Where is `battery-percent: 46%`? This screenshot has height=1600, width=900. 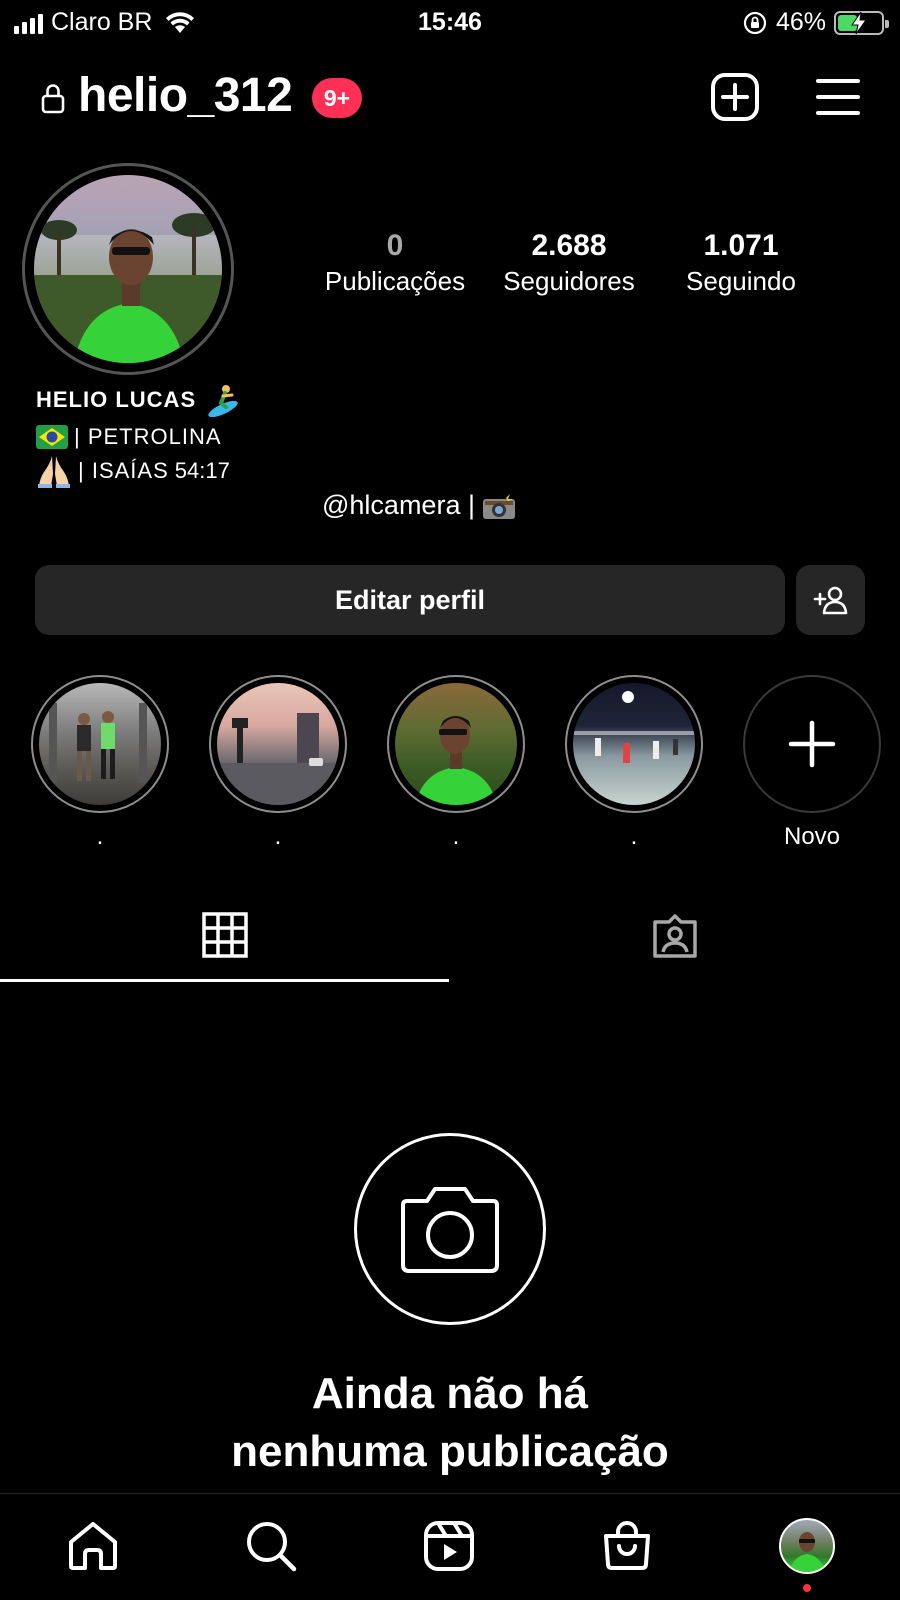
battery-percent: 46% is located at coordinates (800, 22).